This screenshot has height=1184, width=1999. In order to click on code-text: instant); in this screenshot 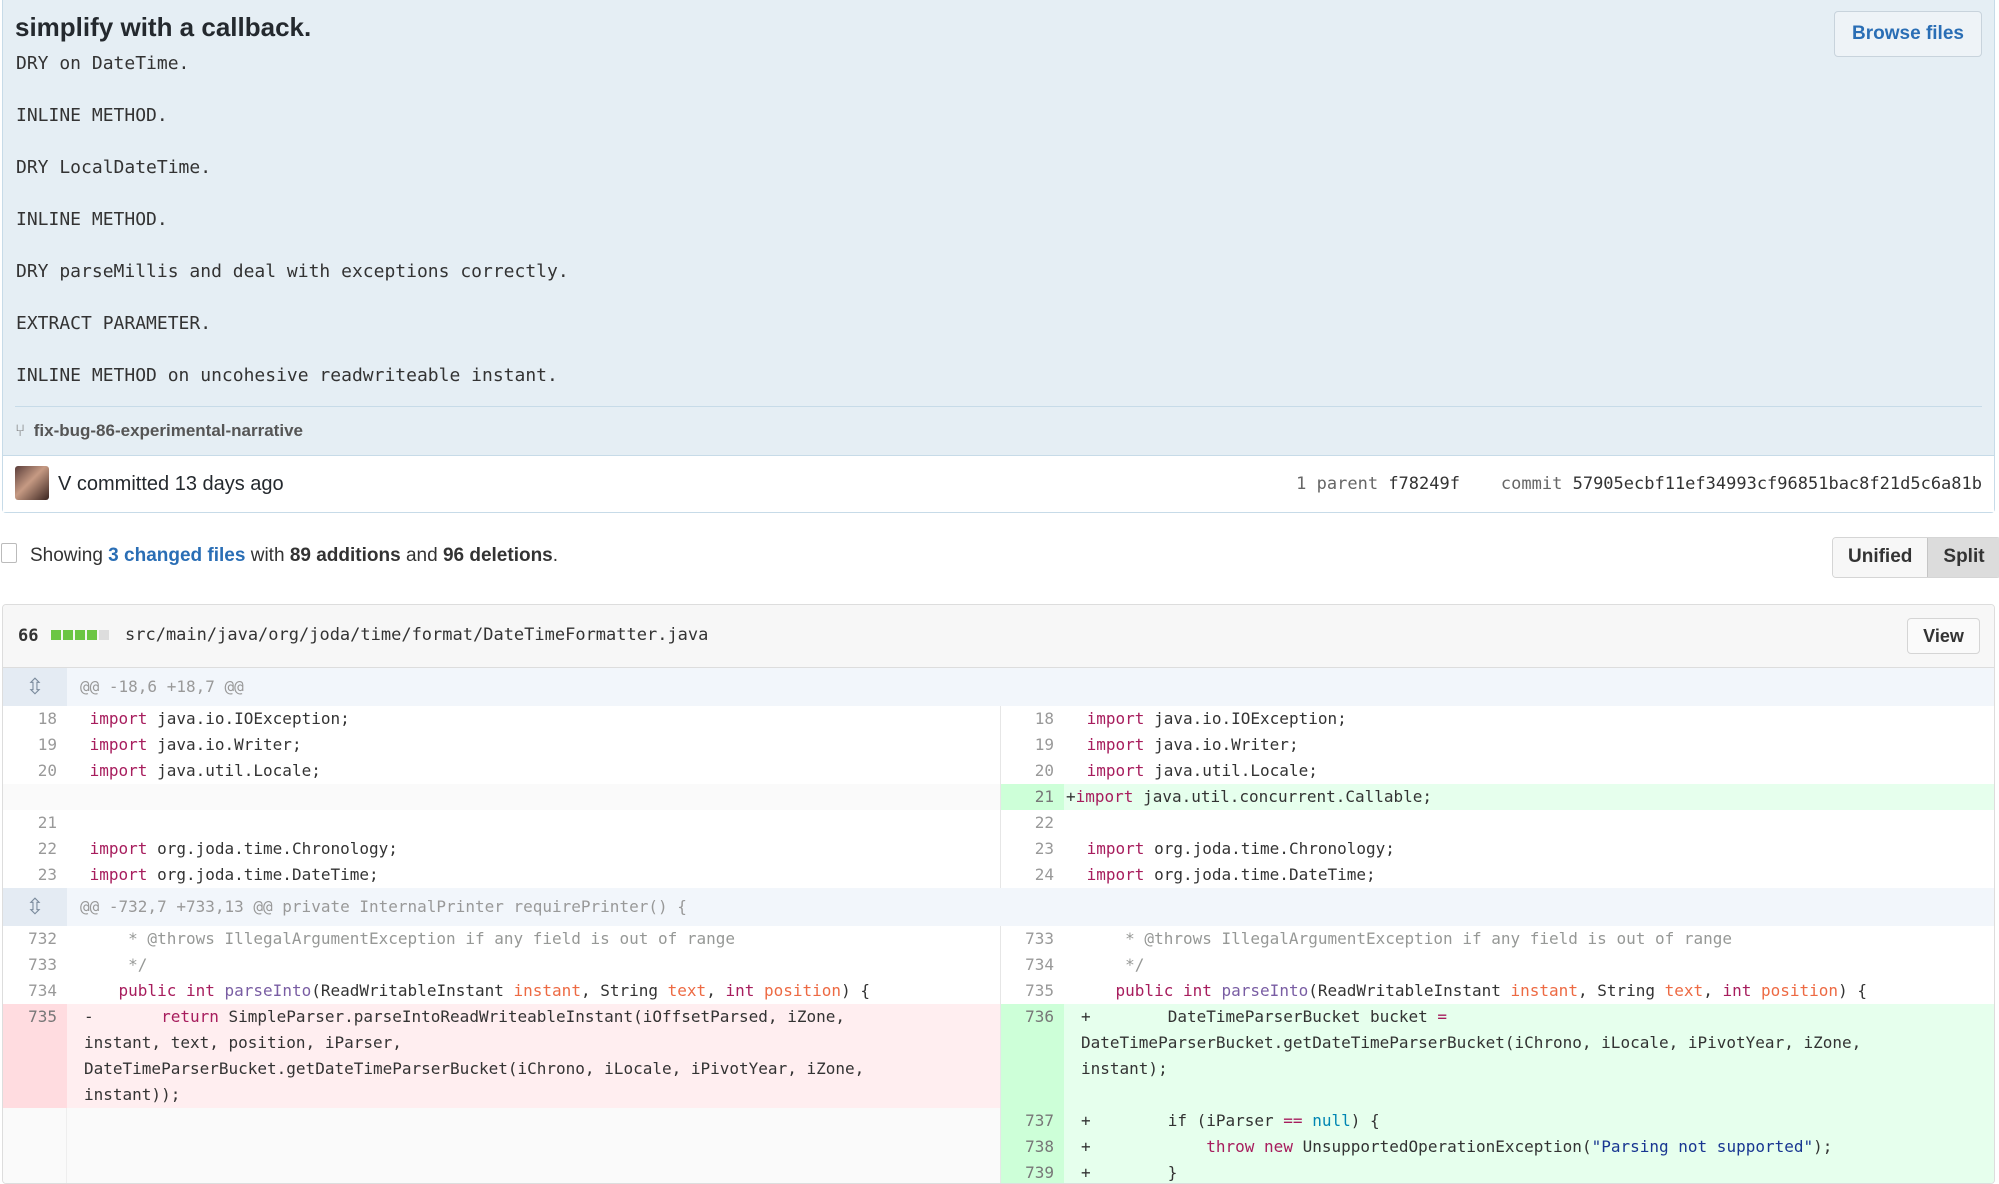, I will do `click(1124, 1068)`.